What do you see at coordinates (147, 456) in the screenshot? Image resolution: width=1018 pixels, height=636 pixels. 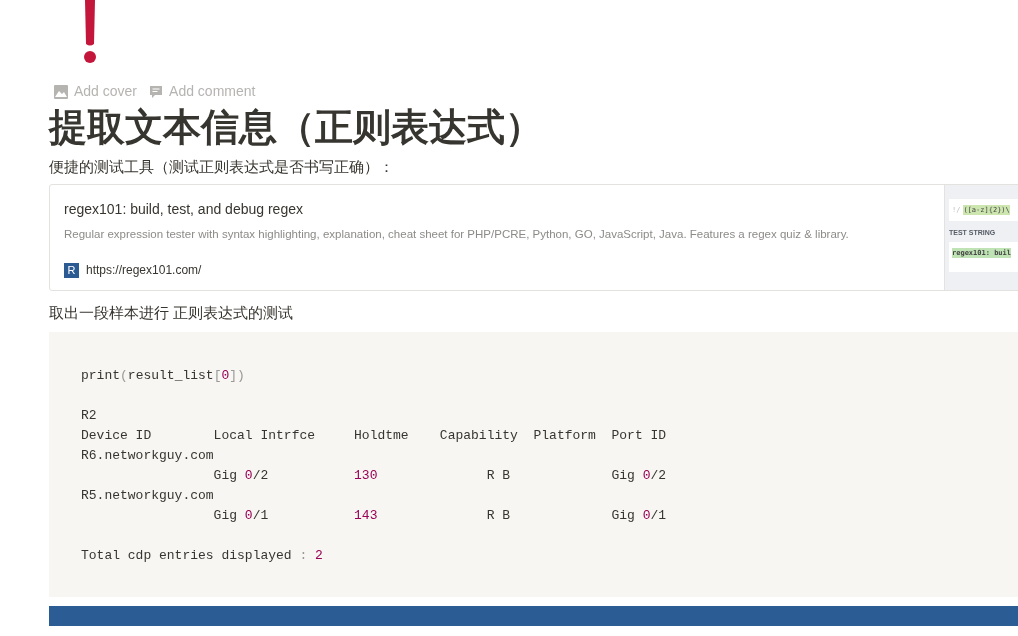 I see `code-line: R6.networkguy.com` at bounding box center [147, 456].